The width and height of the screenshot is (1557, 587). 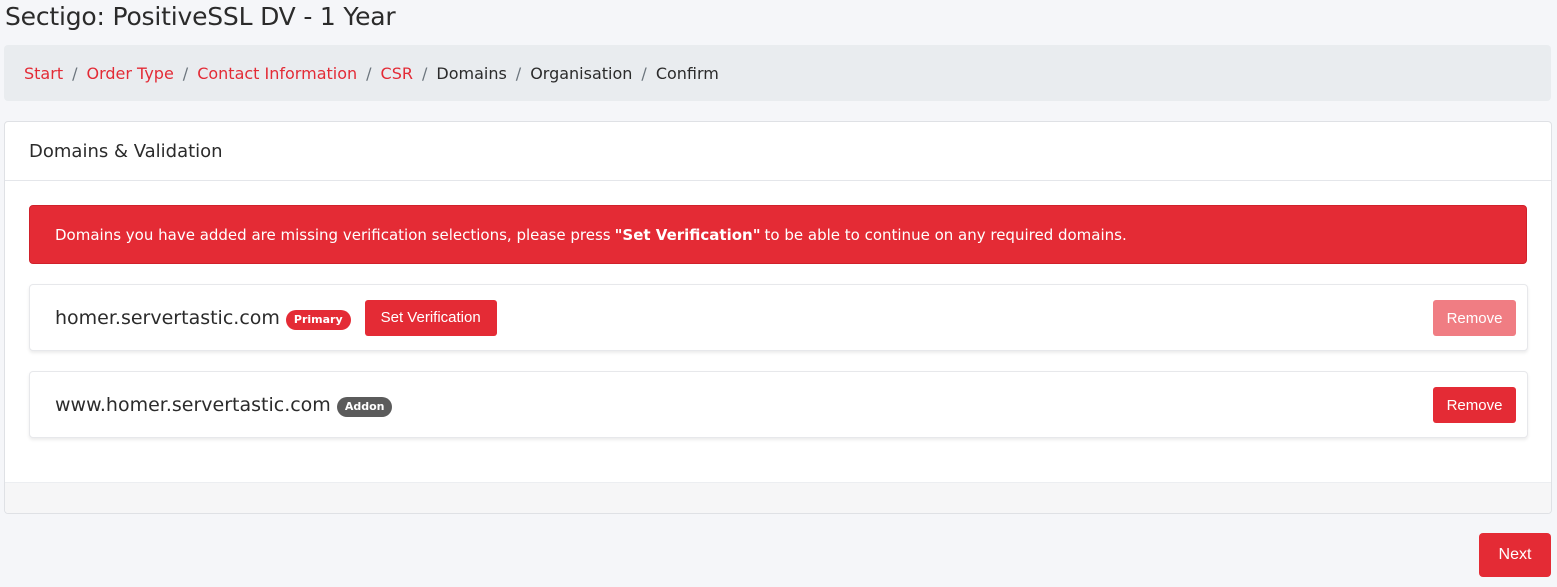 I want to click on breadcrumb-confirm: Confirm, so click(x=687, y=73).